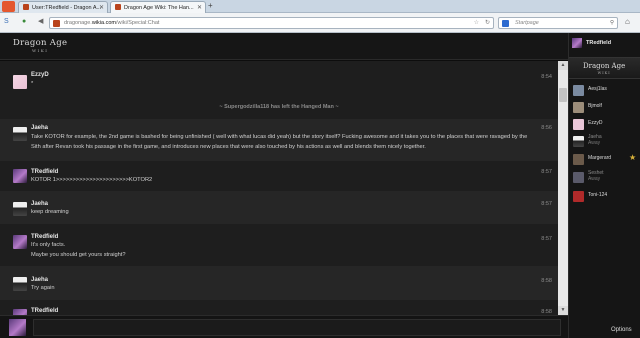 This screenshot has width=640, height=338. Describe the element at coordinates (563, 310) in the screenshot. I see `scroll-down-icon: ▼` at that location.